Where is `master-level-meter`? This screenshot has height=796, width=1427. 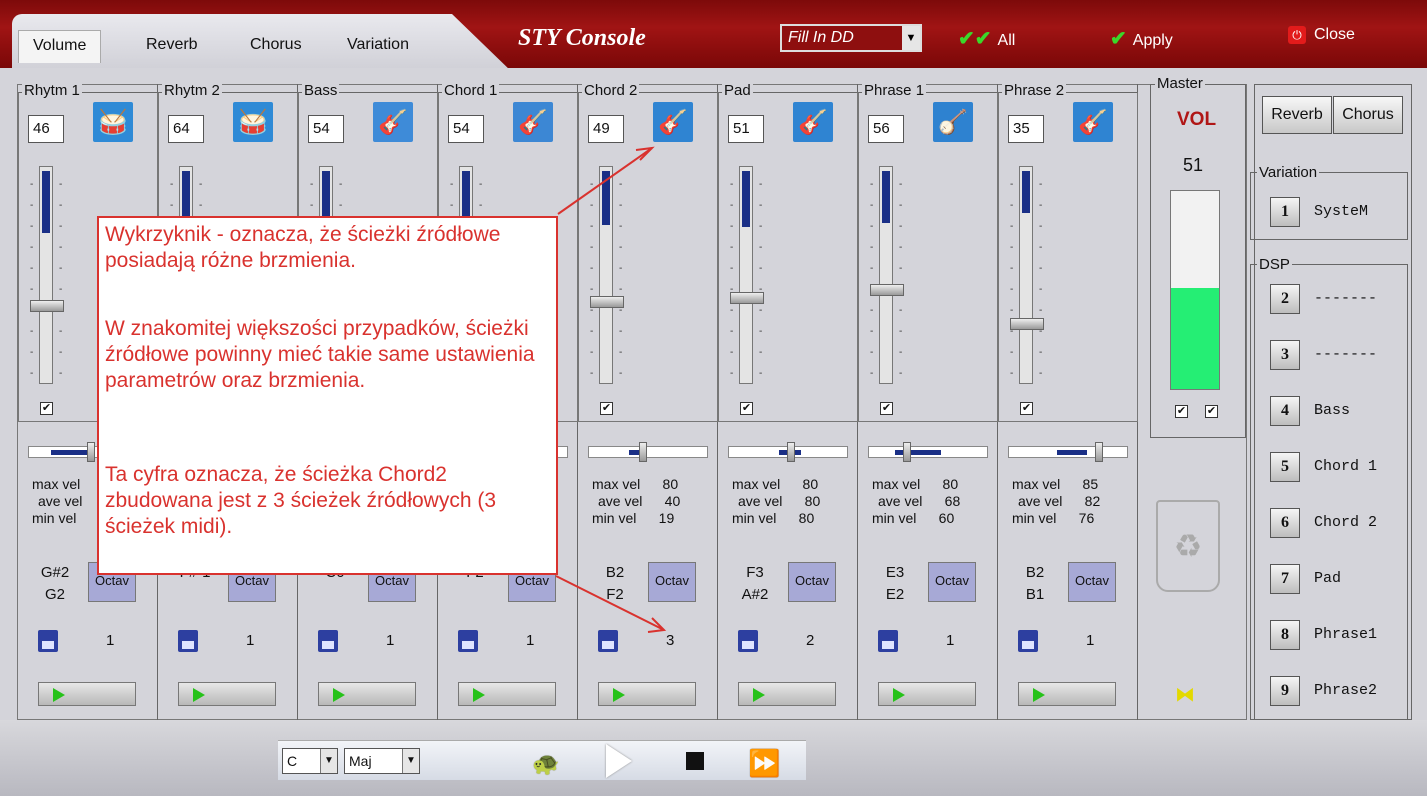 master-level-meter is located at coordinates (1195, 290).